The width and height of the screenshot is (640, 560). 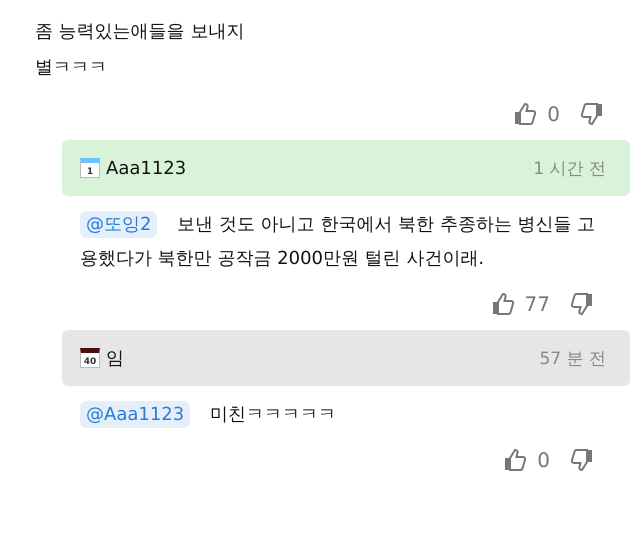 I want to click on reply-text: @또잉2 보낸 것도 아니고 한국에서 북한 추종하는 병신들 고용했다가 북한만 공작금 2000만원 털린 사건이래., so click(x=345, y=242).